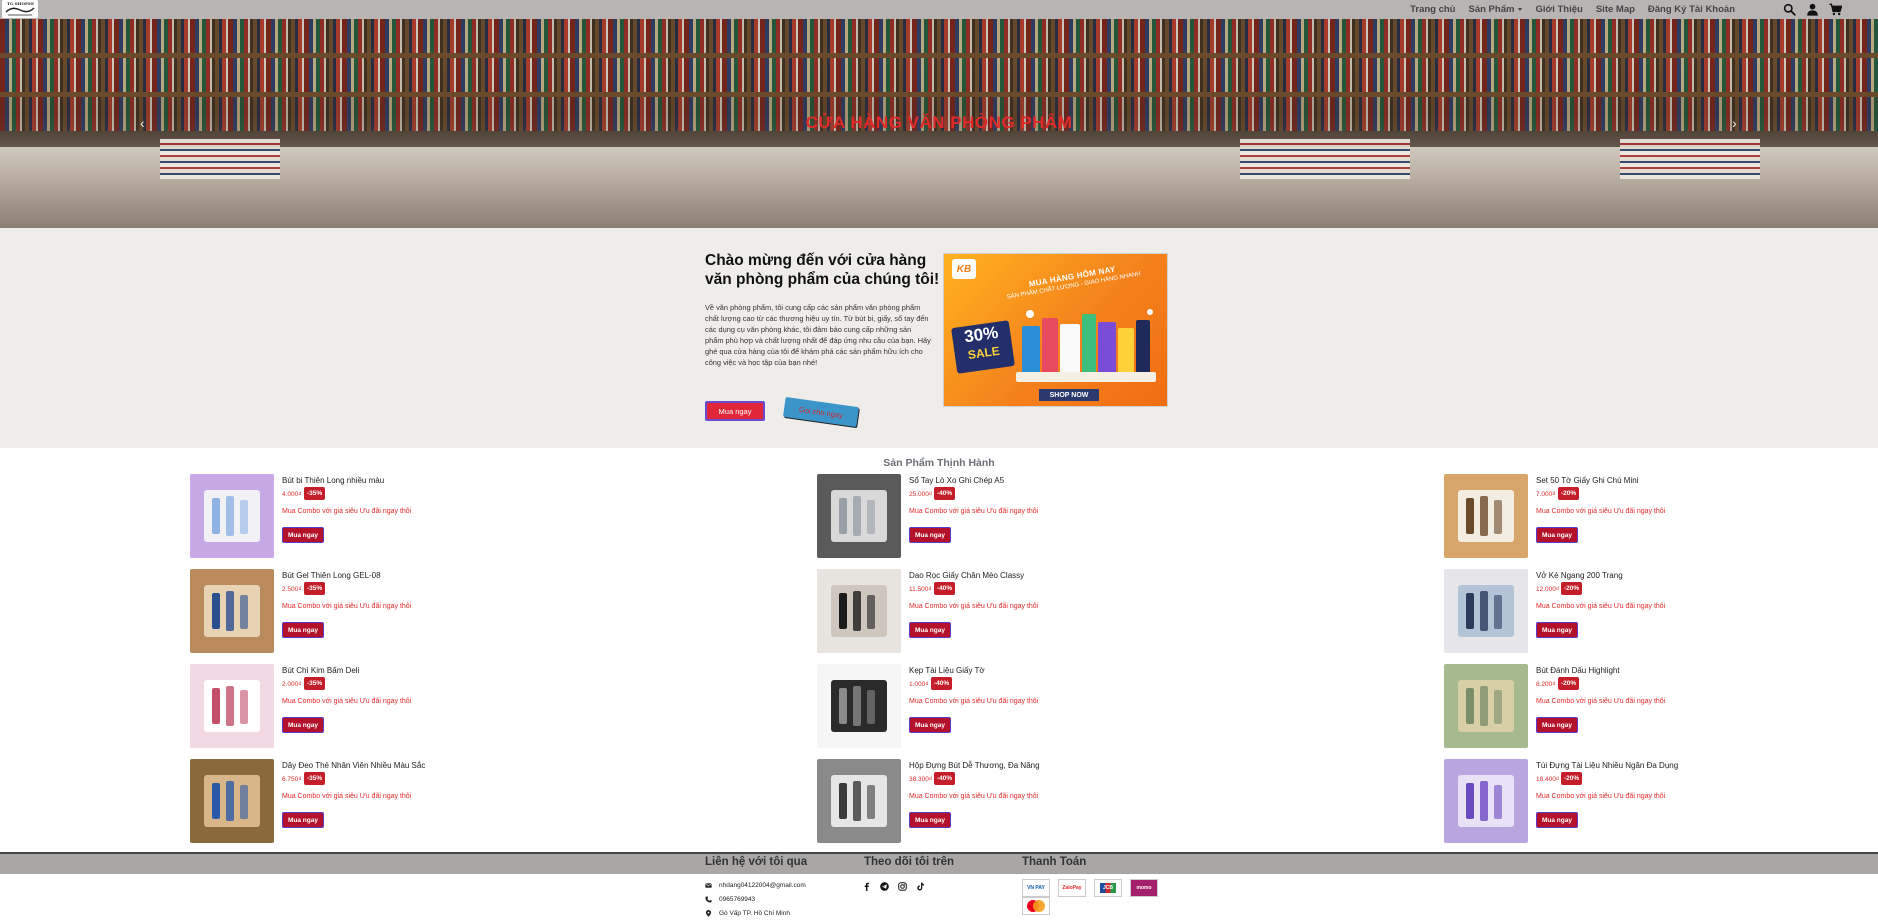 Image resolution: width=1878 pixels, height=922 pixels. What do you see at coordinates (964, 269) in the screenshot?
I see `promo-logo: KB` at bounding box center [964, 269].